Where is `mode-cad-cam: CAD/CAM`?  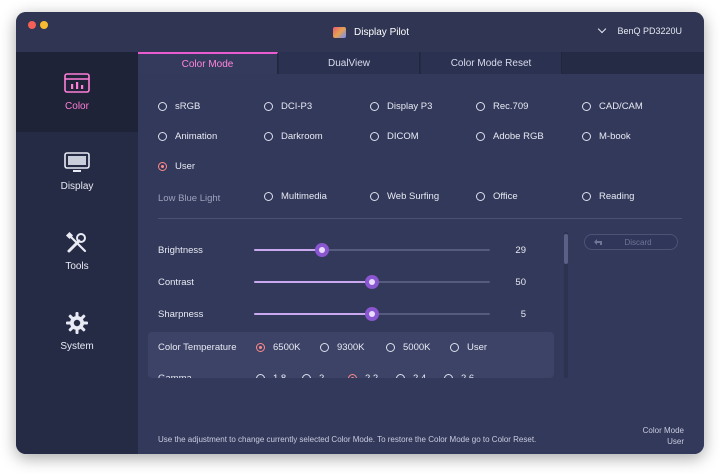
mode-cad-cam: CAD/CAM is located at coordinates (612, 106).